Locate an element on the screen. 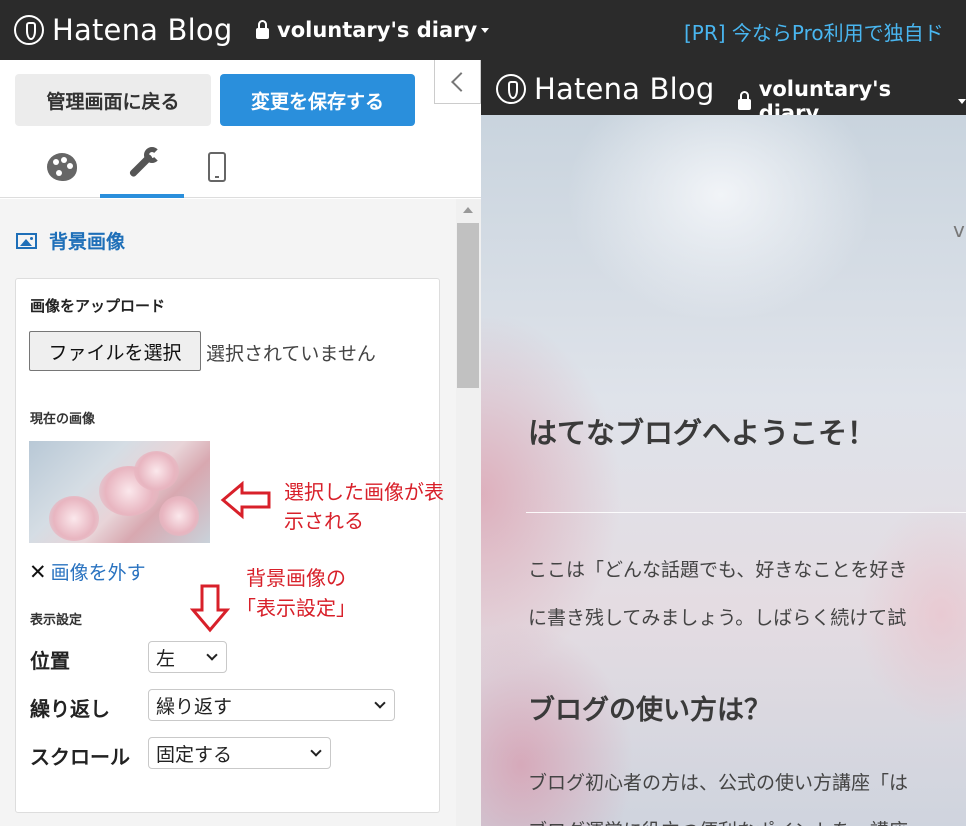  remove-image-link: ✕ 画像を外す is located at coordinates (87, 571).